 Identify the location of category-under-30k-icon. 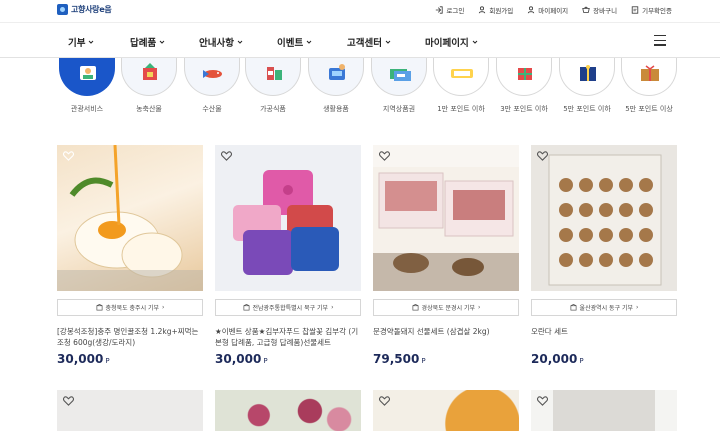
(524, 77).